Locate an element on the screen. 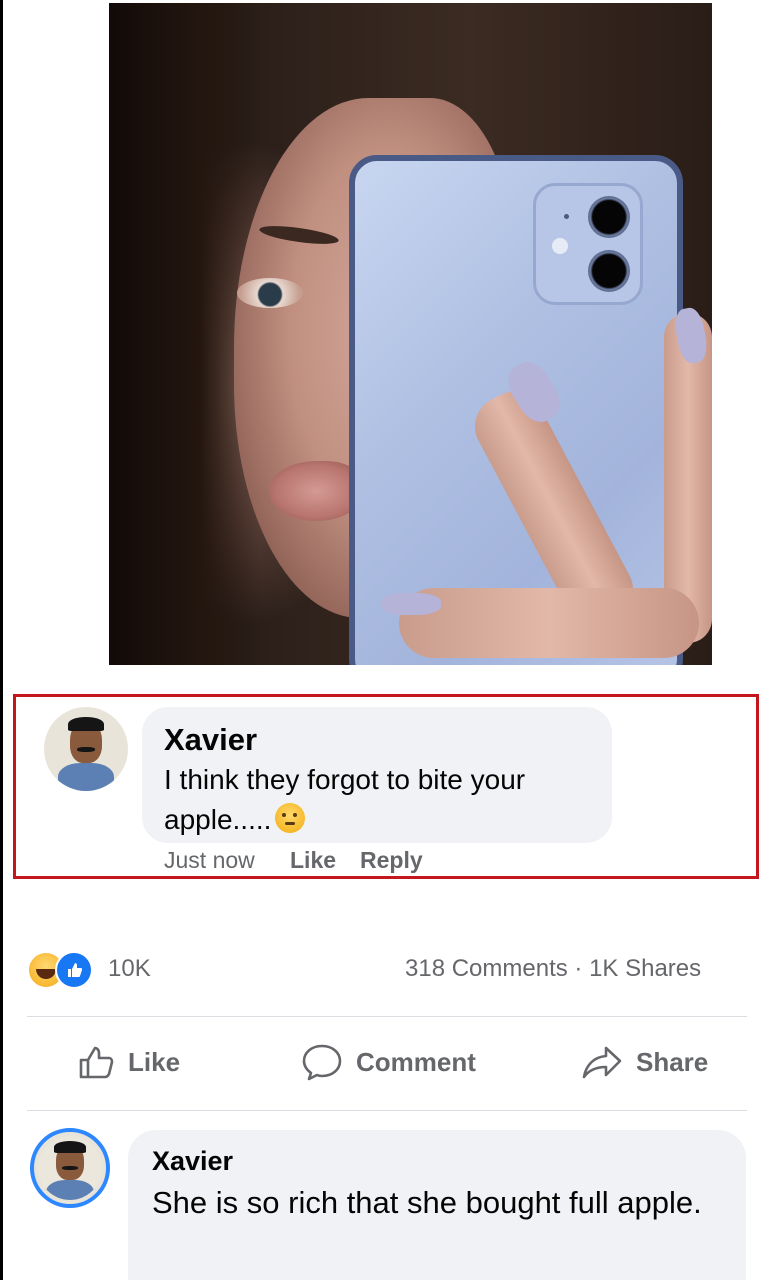  left-edge-border is located at coordinates (1, 640).